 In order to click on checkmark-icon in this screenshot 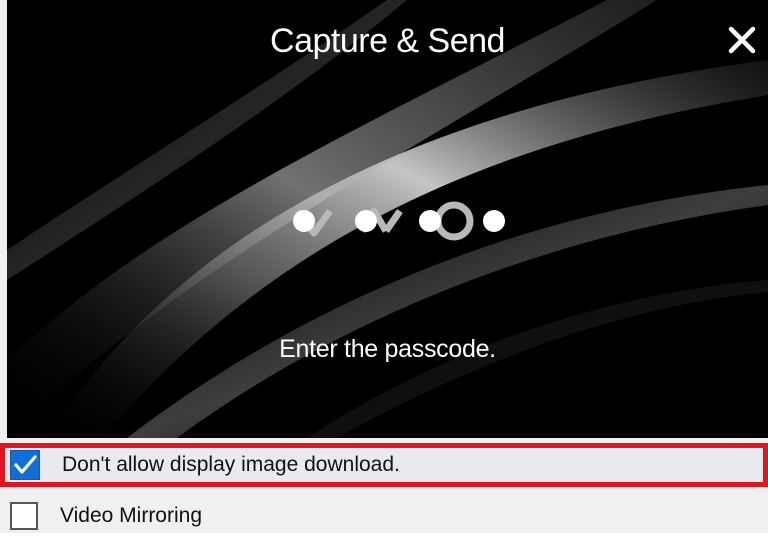, I will do `click(25, 464)`.